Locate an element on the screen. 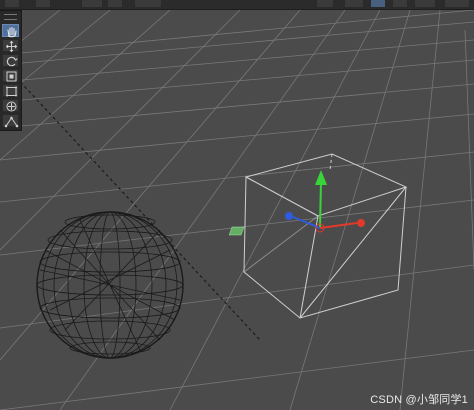 This screenshot has height=410, width=474. transform-tool-button is located at coordinates (10, 105).